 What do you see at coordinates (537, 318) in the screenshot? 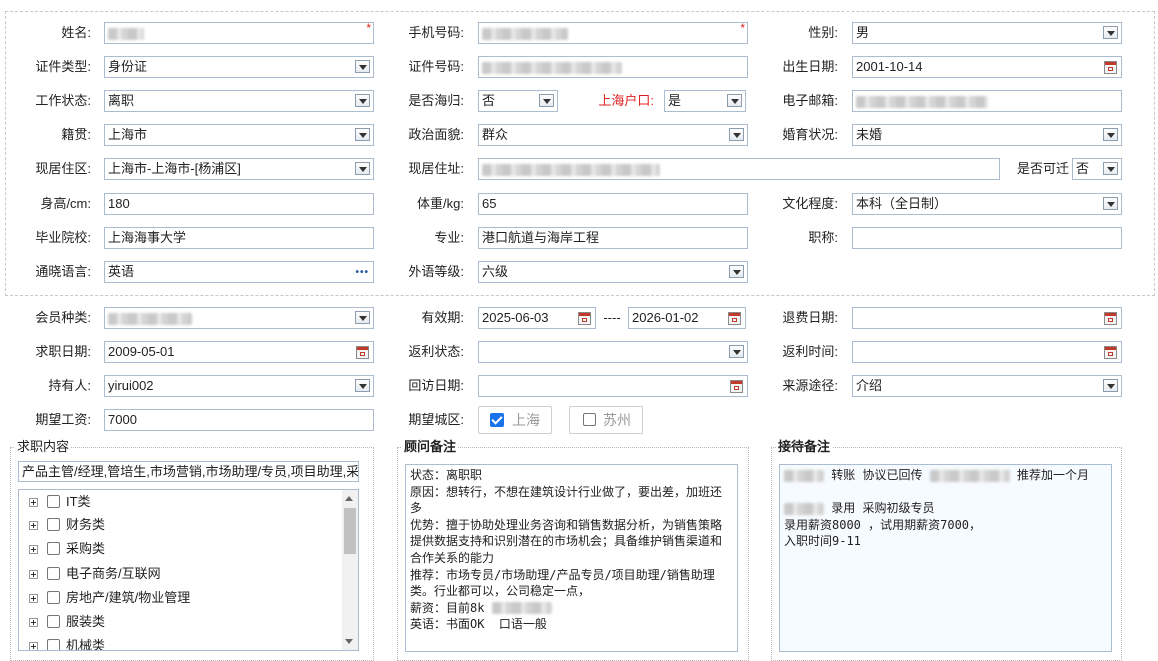
I see `valid-from-input: 2025-06-03` at bounding box center [537, 318].